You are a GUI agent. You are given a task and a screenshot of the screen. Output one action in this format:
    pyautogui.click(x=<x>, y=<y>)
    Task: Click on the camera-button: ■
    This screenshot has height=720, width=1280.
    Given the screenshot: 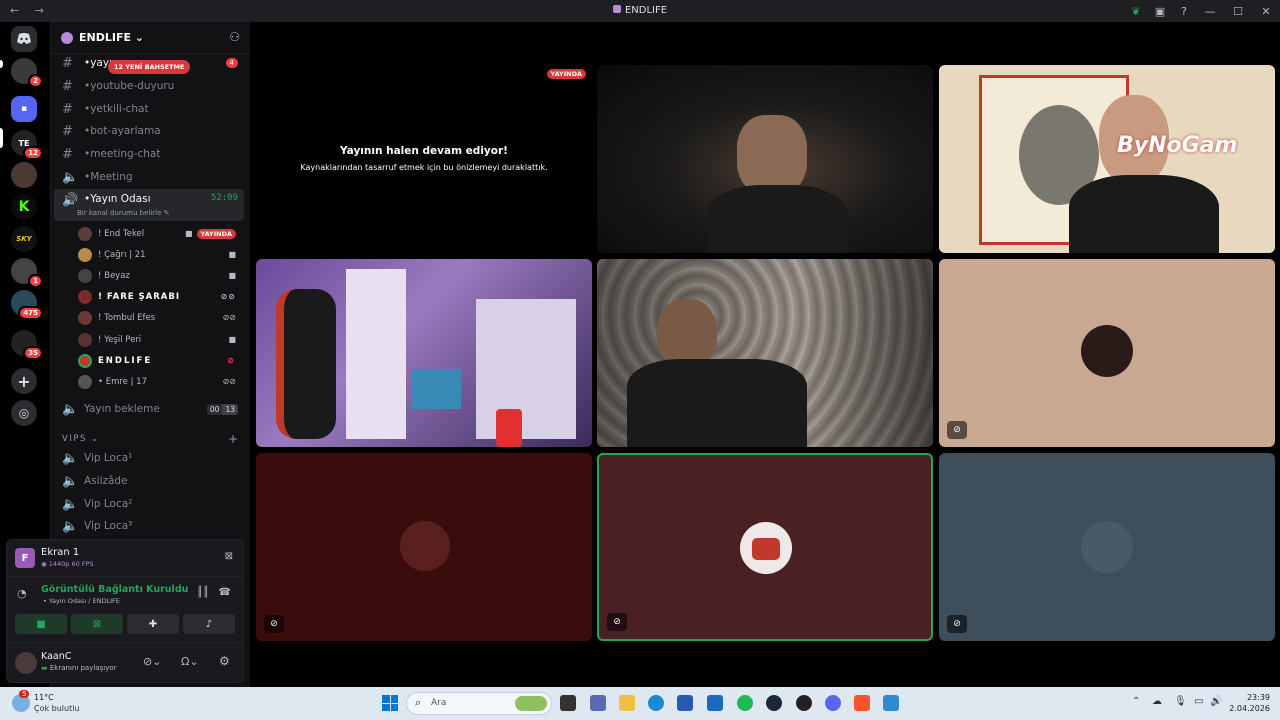 What is the action you would take?
    pyautogui.click(x=41, y=624)
    